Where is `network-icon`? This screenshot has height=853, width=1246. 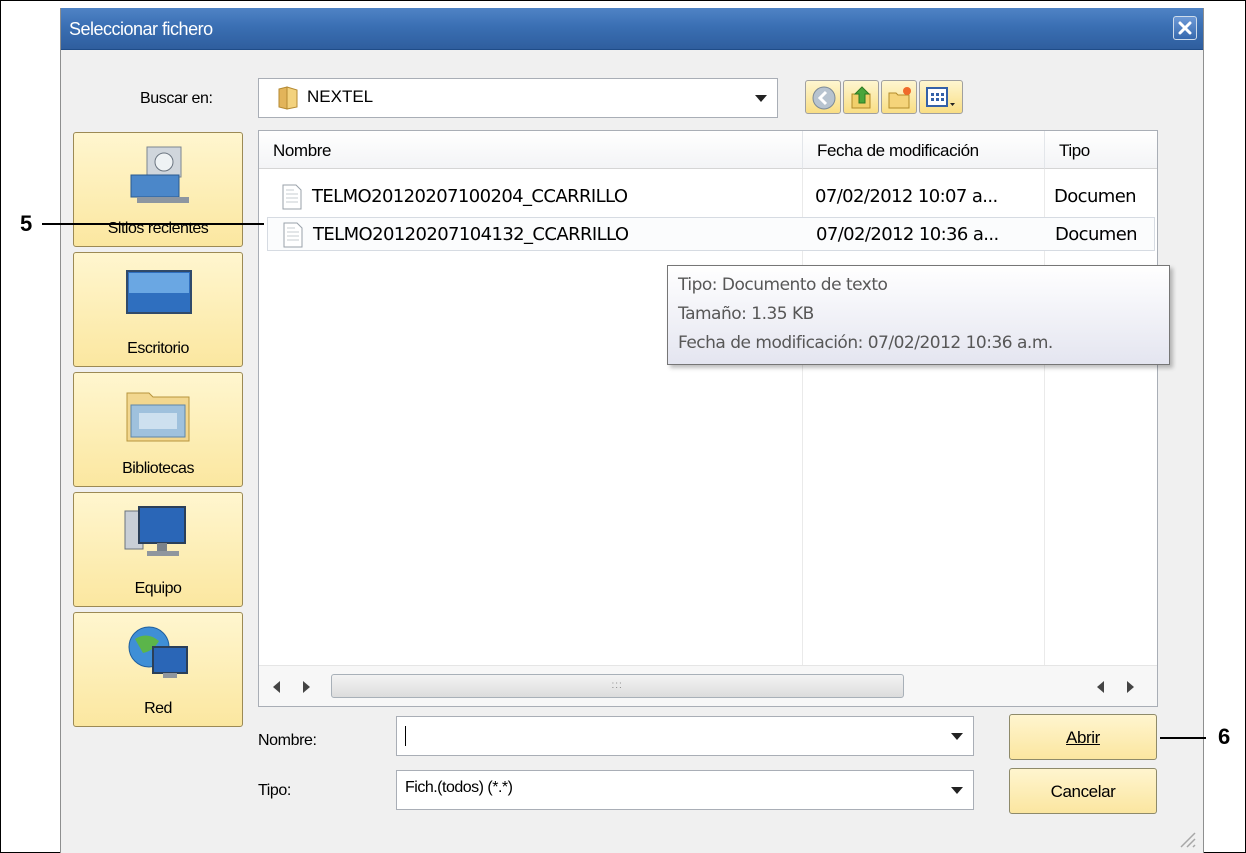
network-icon is located at coordinates (158, 652).